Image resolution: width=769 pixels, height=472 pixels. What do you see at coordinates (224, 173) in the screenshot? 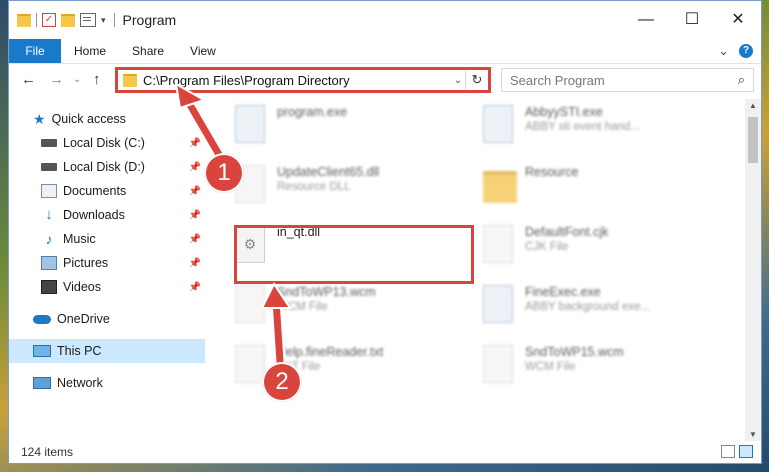
I see `step-1-badge: 1` at bounding box center [224, 173].